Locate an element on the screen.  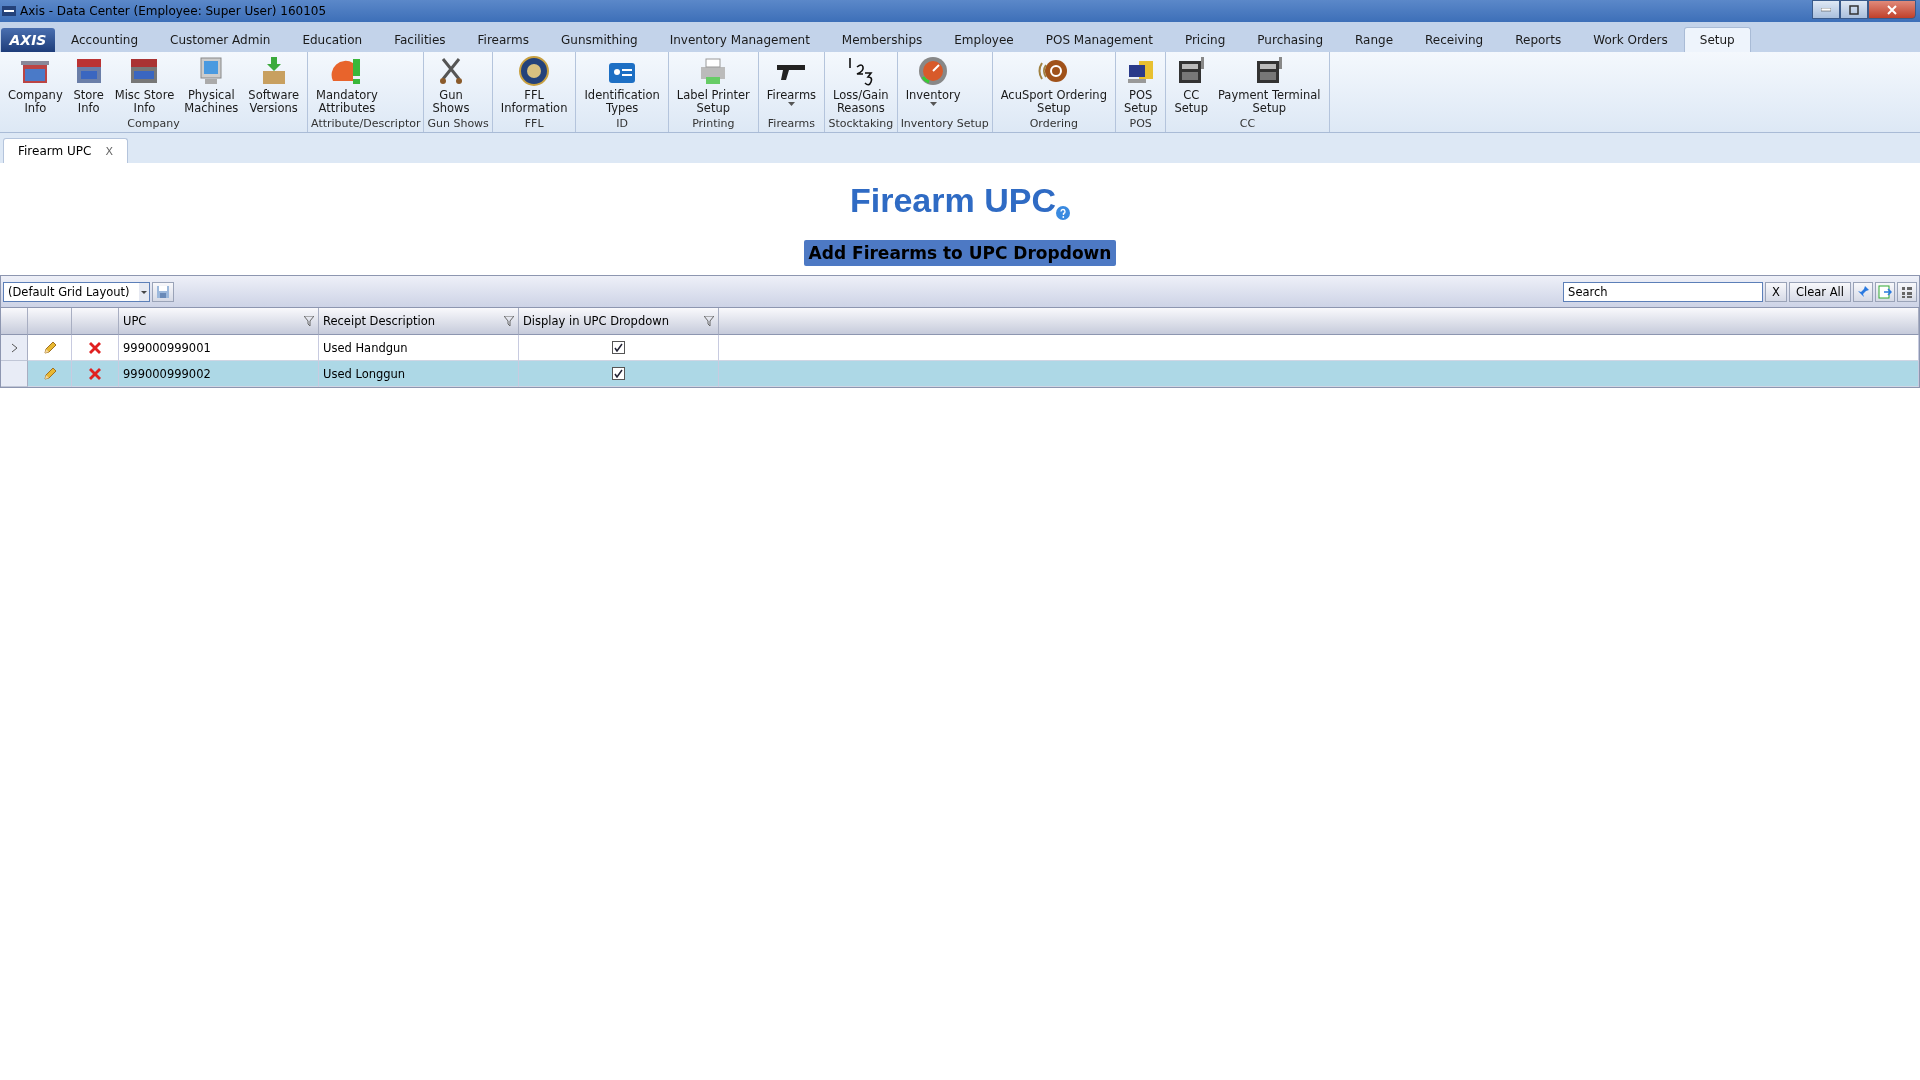
maximize-button is located at coordinates (1854, 9).